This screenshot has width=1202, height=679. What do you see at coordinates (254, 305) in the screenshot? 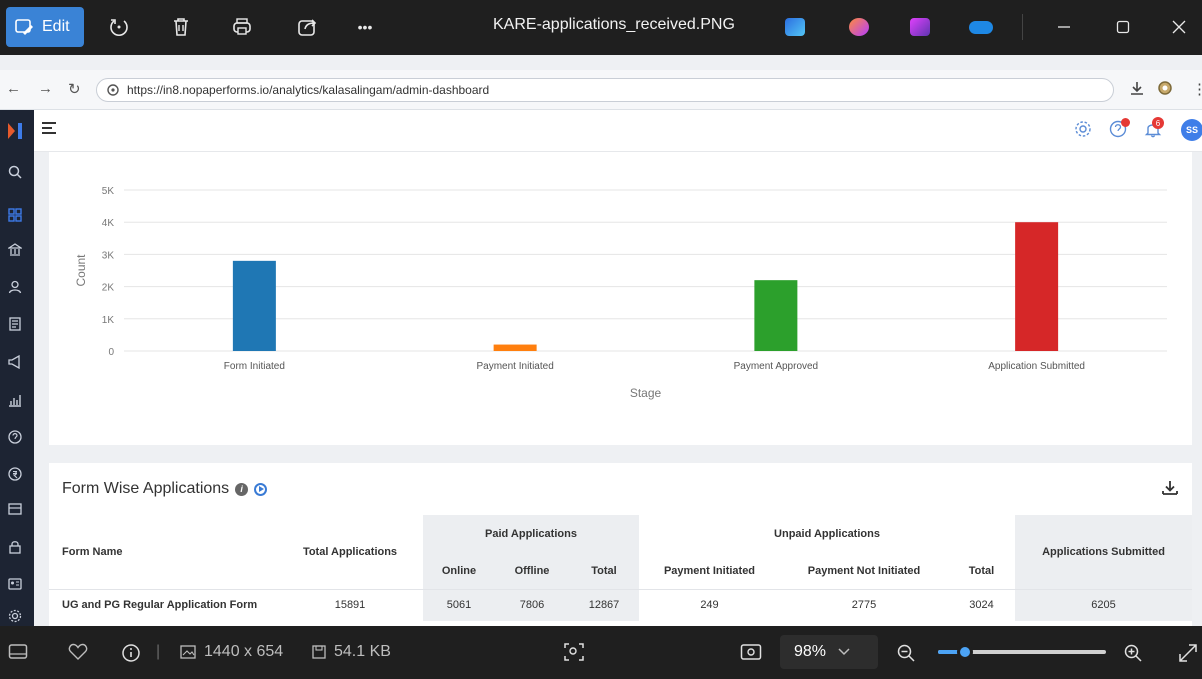
I see `bar-form-initiated` at bounding box center [254, 305].